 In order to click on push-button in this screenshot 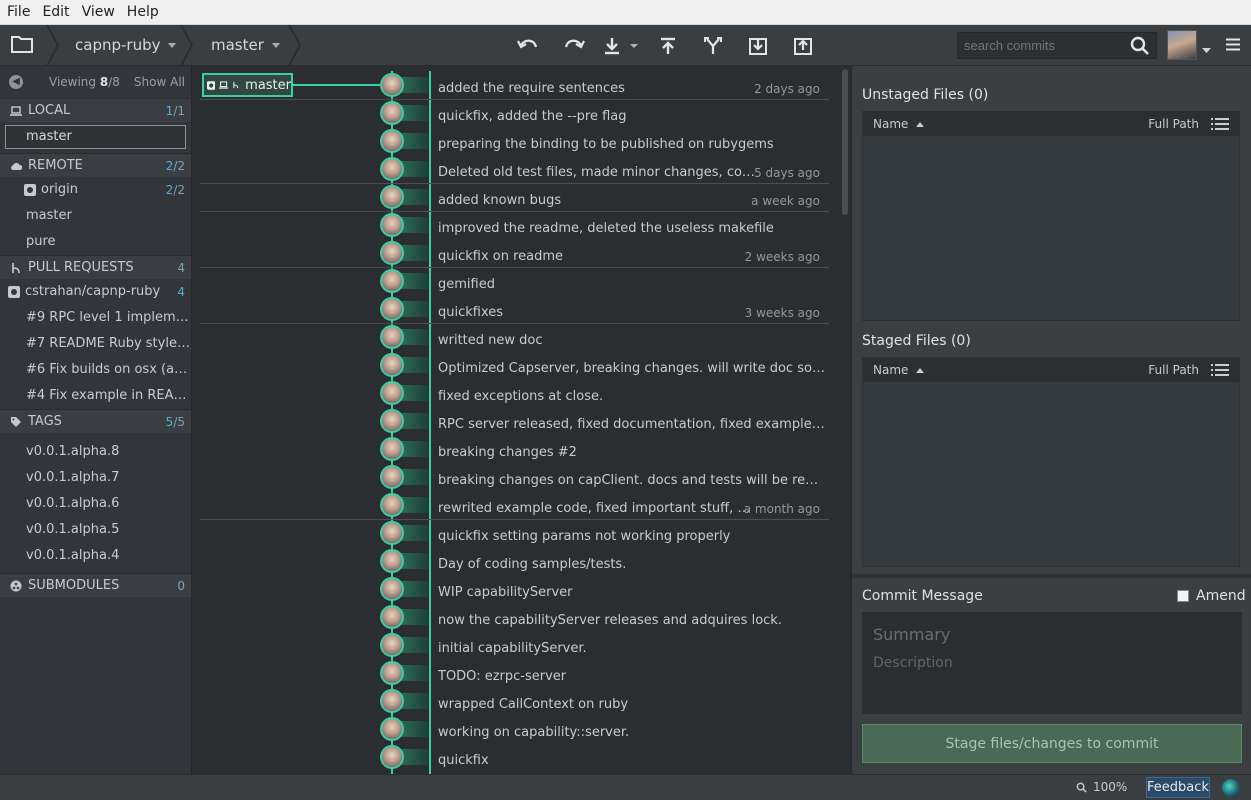, I will do `click(668, 46)`.